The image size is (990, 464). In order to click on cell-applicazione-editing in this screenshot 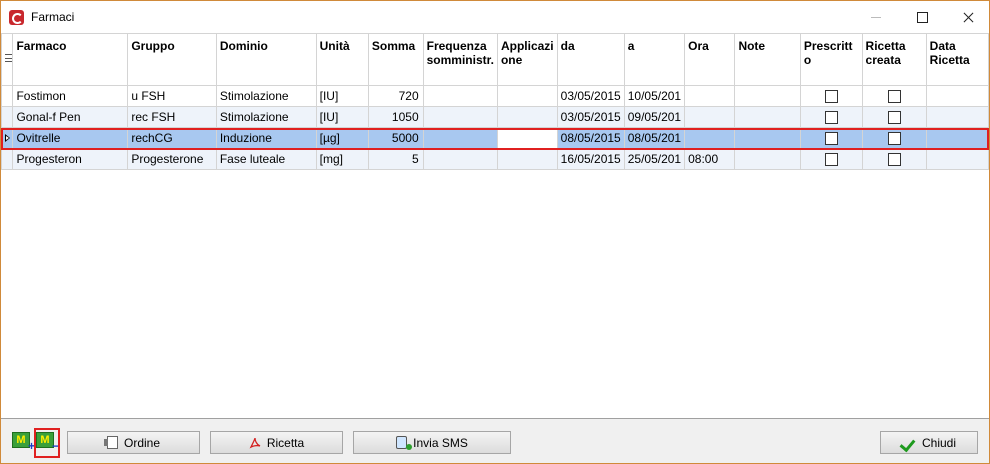, I will do `click(527, 138)`.